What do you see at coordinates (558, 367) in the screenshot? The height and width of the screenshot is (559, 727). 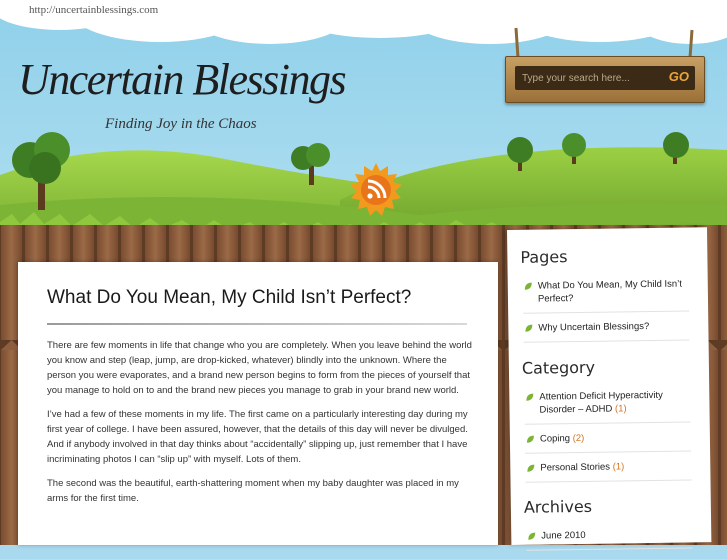 I see `category-heading: Category` at bounding box center [558, 367].